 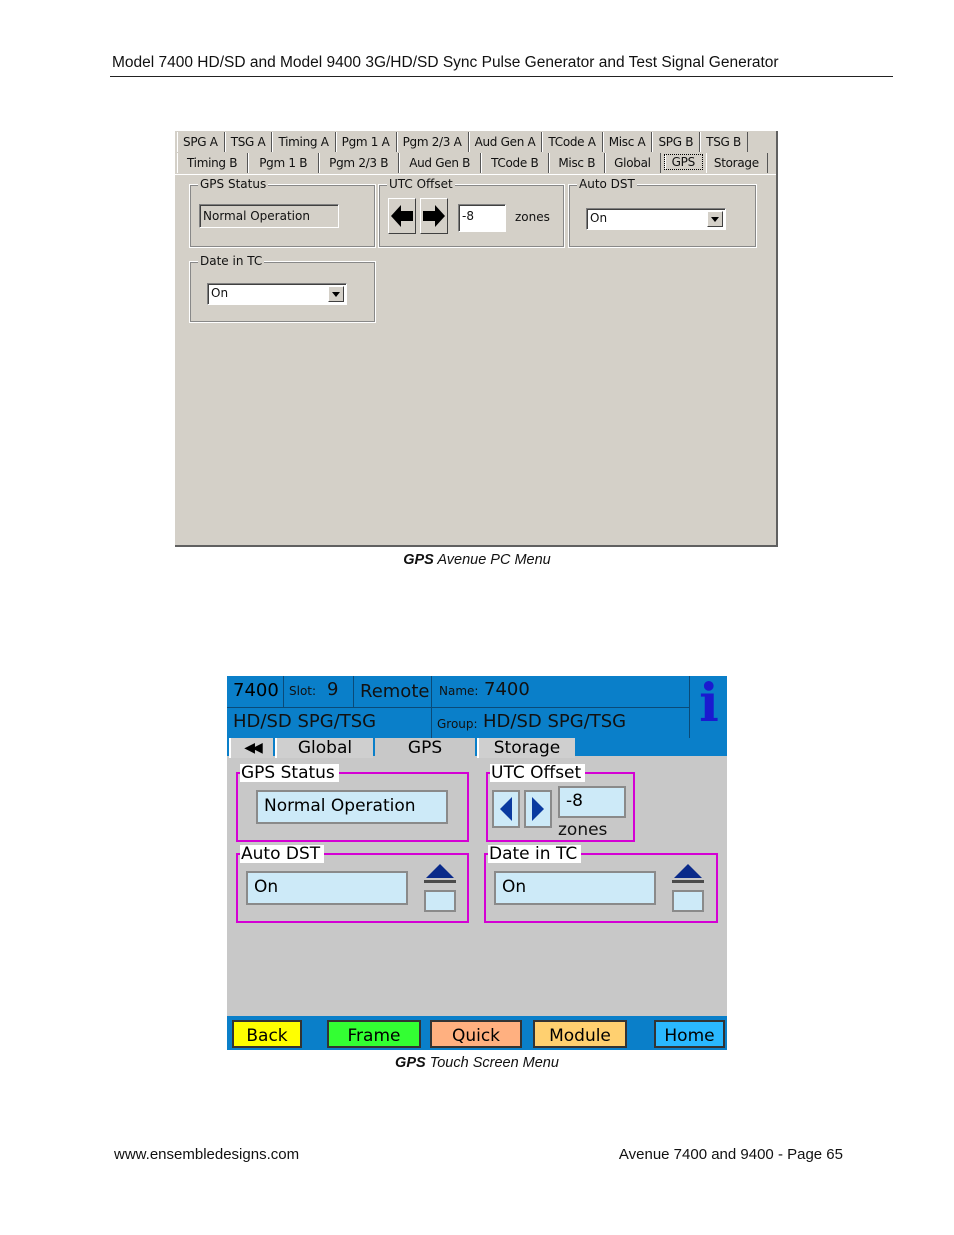 What do you see at coordinates (233, 184) in the screenshot?
I see `gps-status-label: GPS Status` at bounding box center [233, 184].